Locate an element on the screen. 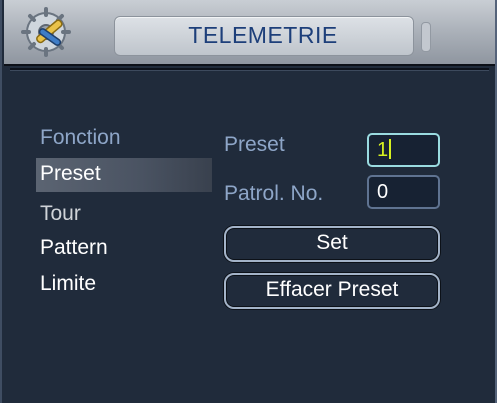  title-separator is located at coordinates (249, 69).